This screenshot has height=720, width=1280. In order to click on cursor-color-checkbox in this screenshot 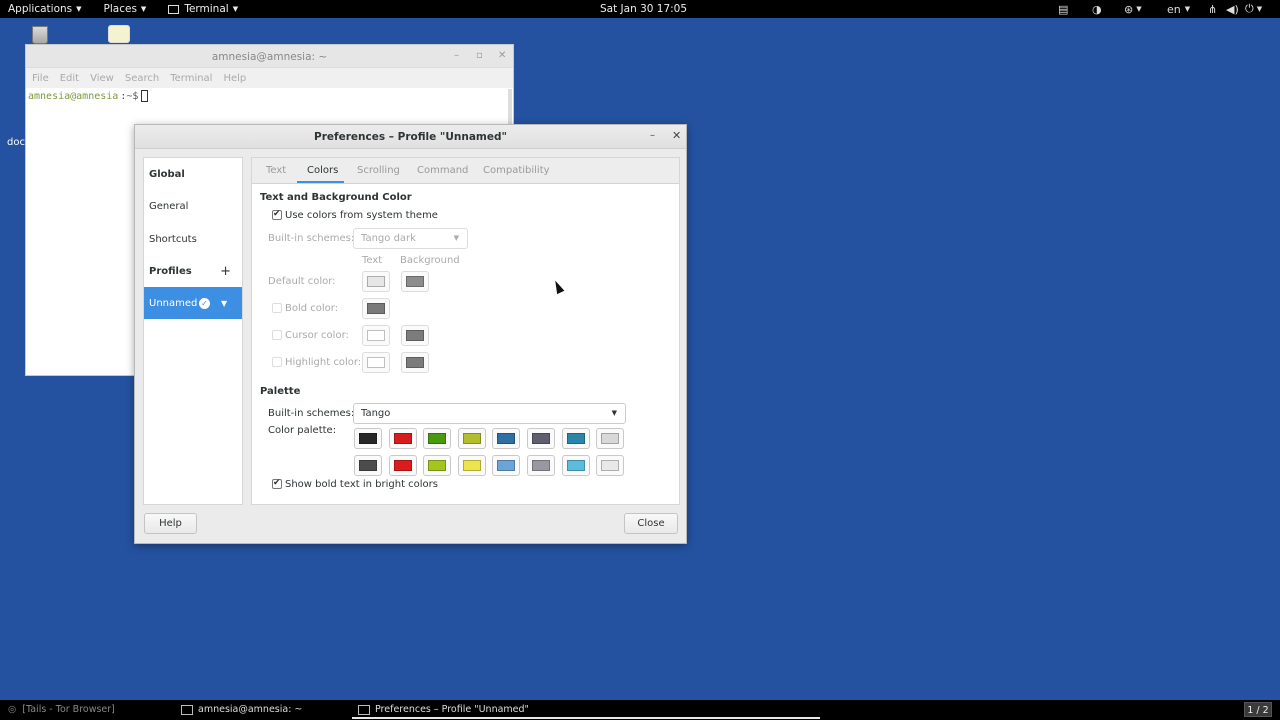, I will do `click(277, 335)`.